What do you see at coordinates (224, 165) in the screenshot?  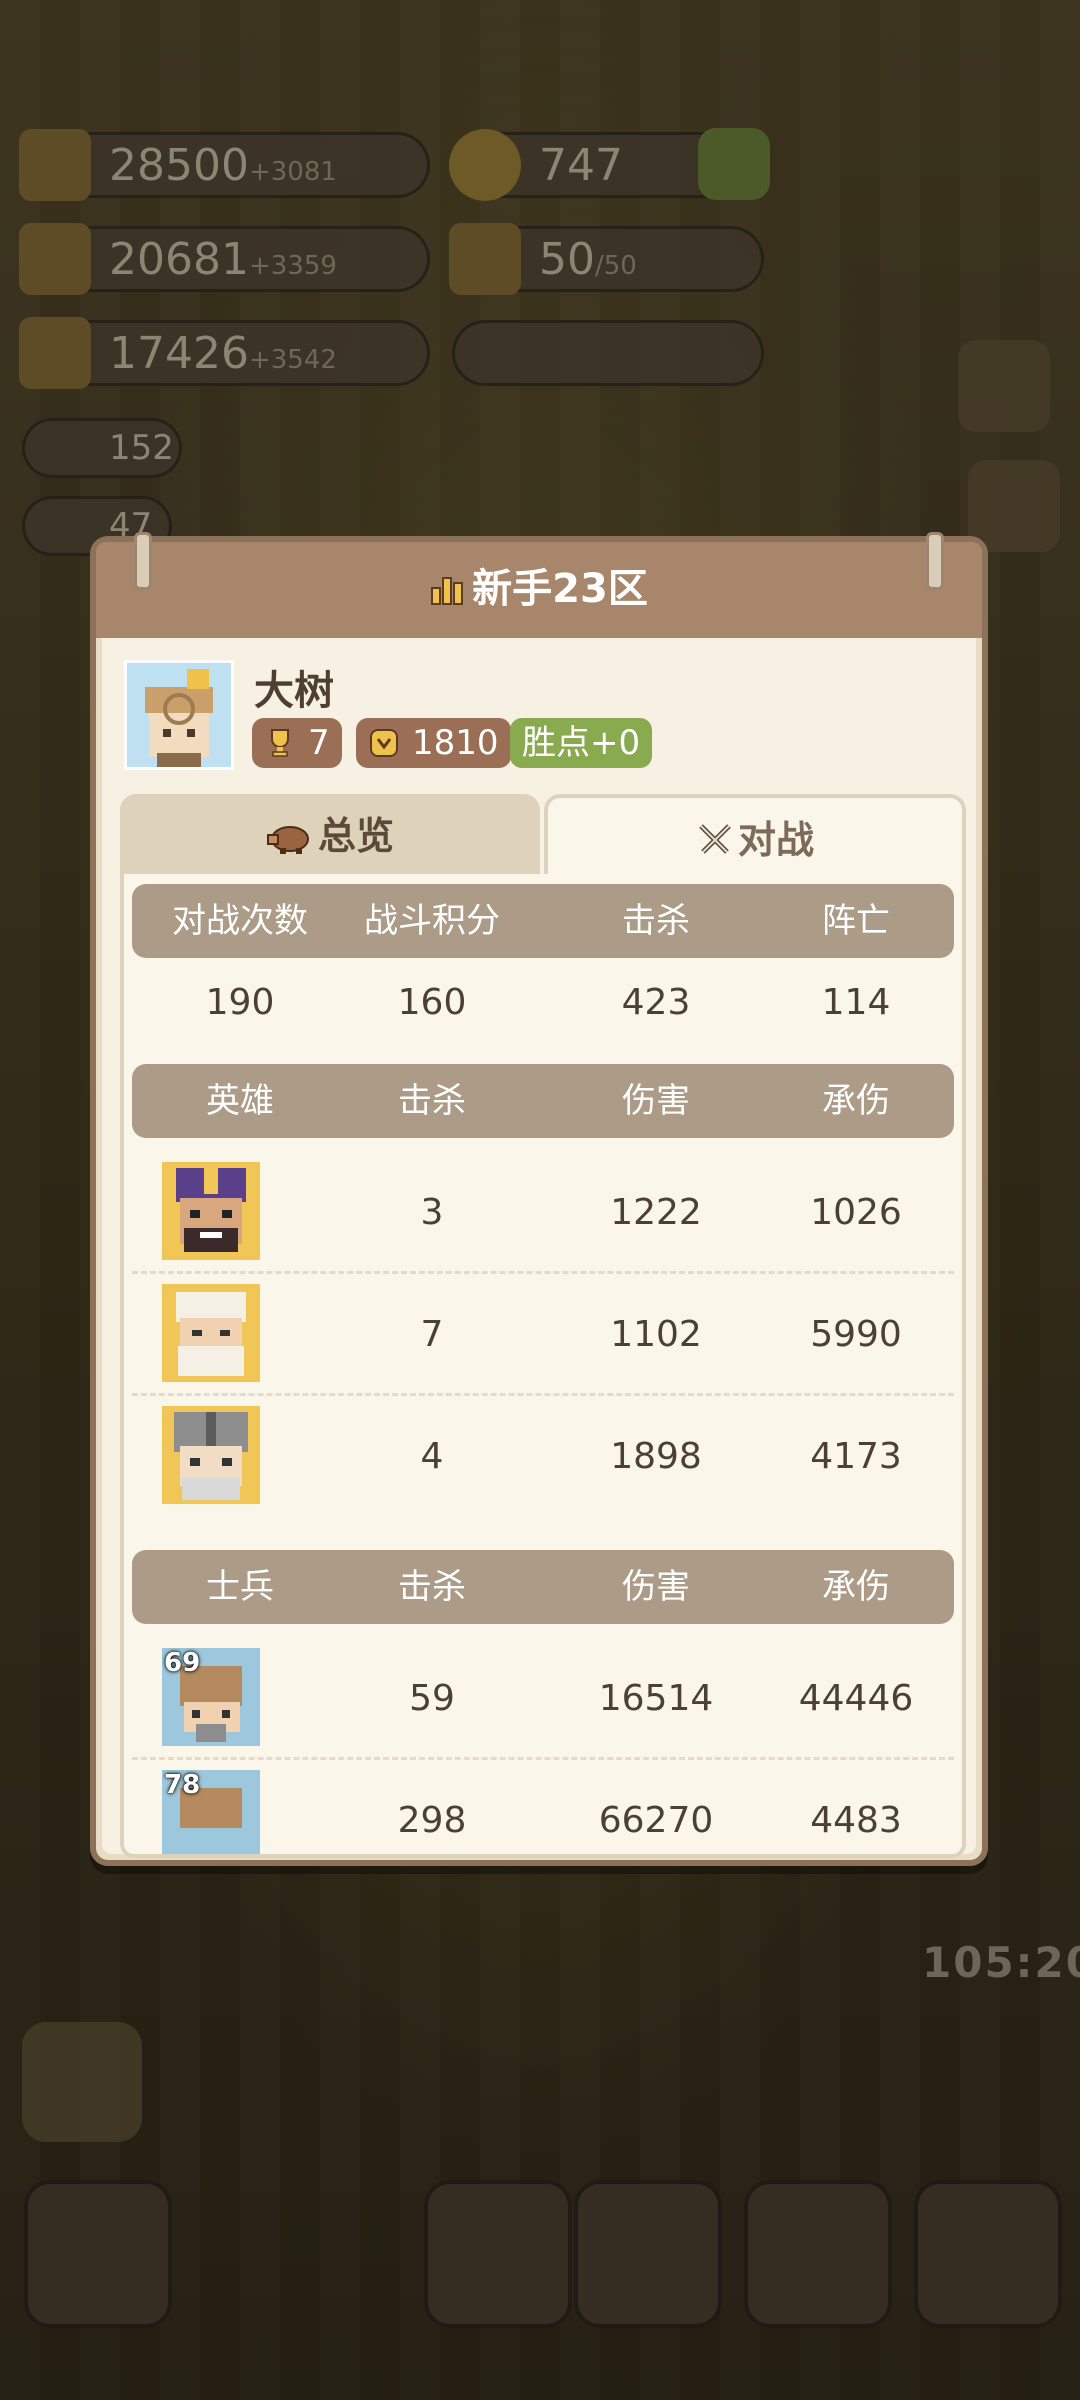 I see `resource-food: 28500+3081` at bounding box center [224, 165].